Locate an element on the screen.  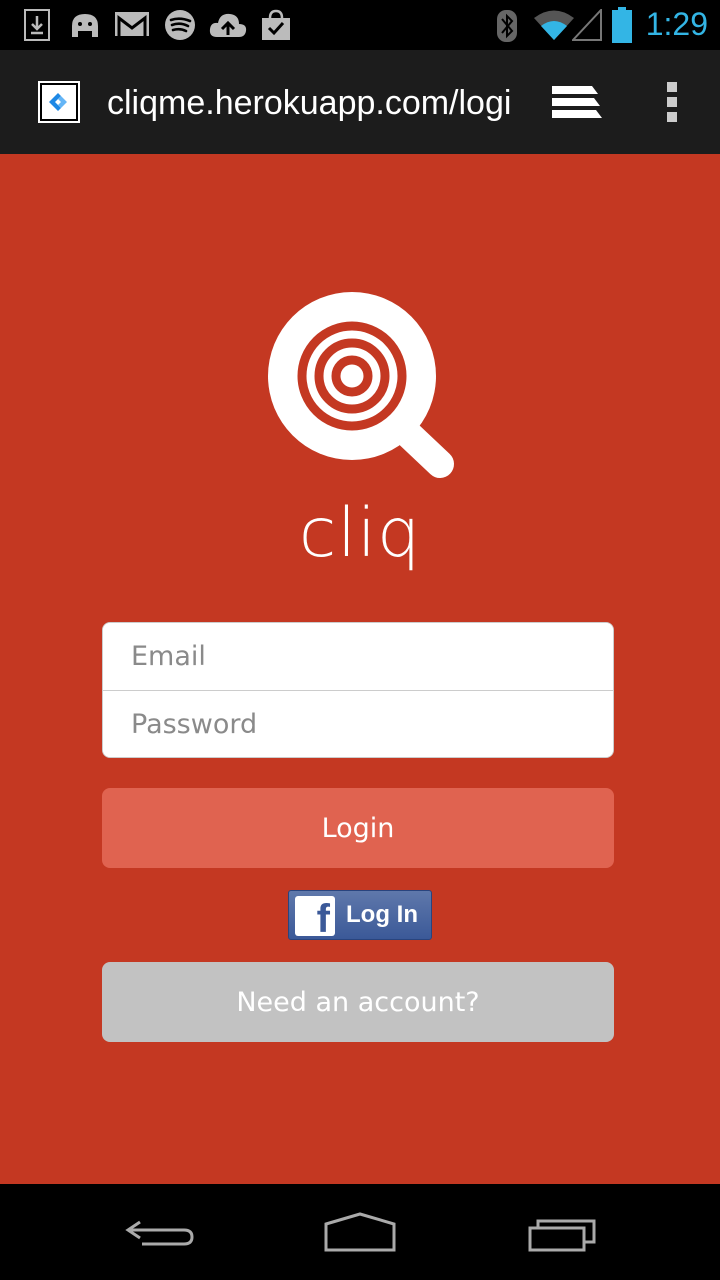
navigation-bar is located at coordinates (360, 1232).